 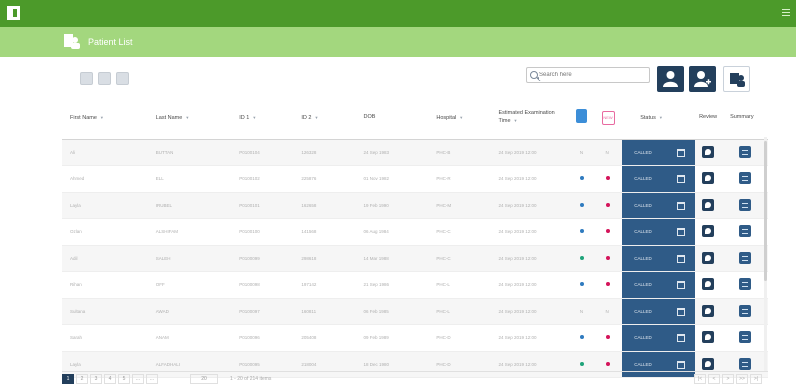 I want to click on column-header-id1: ID 1 ▼, so click(x=262, y=118).